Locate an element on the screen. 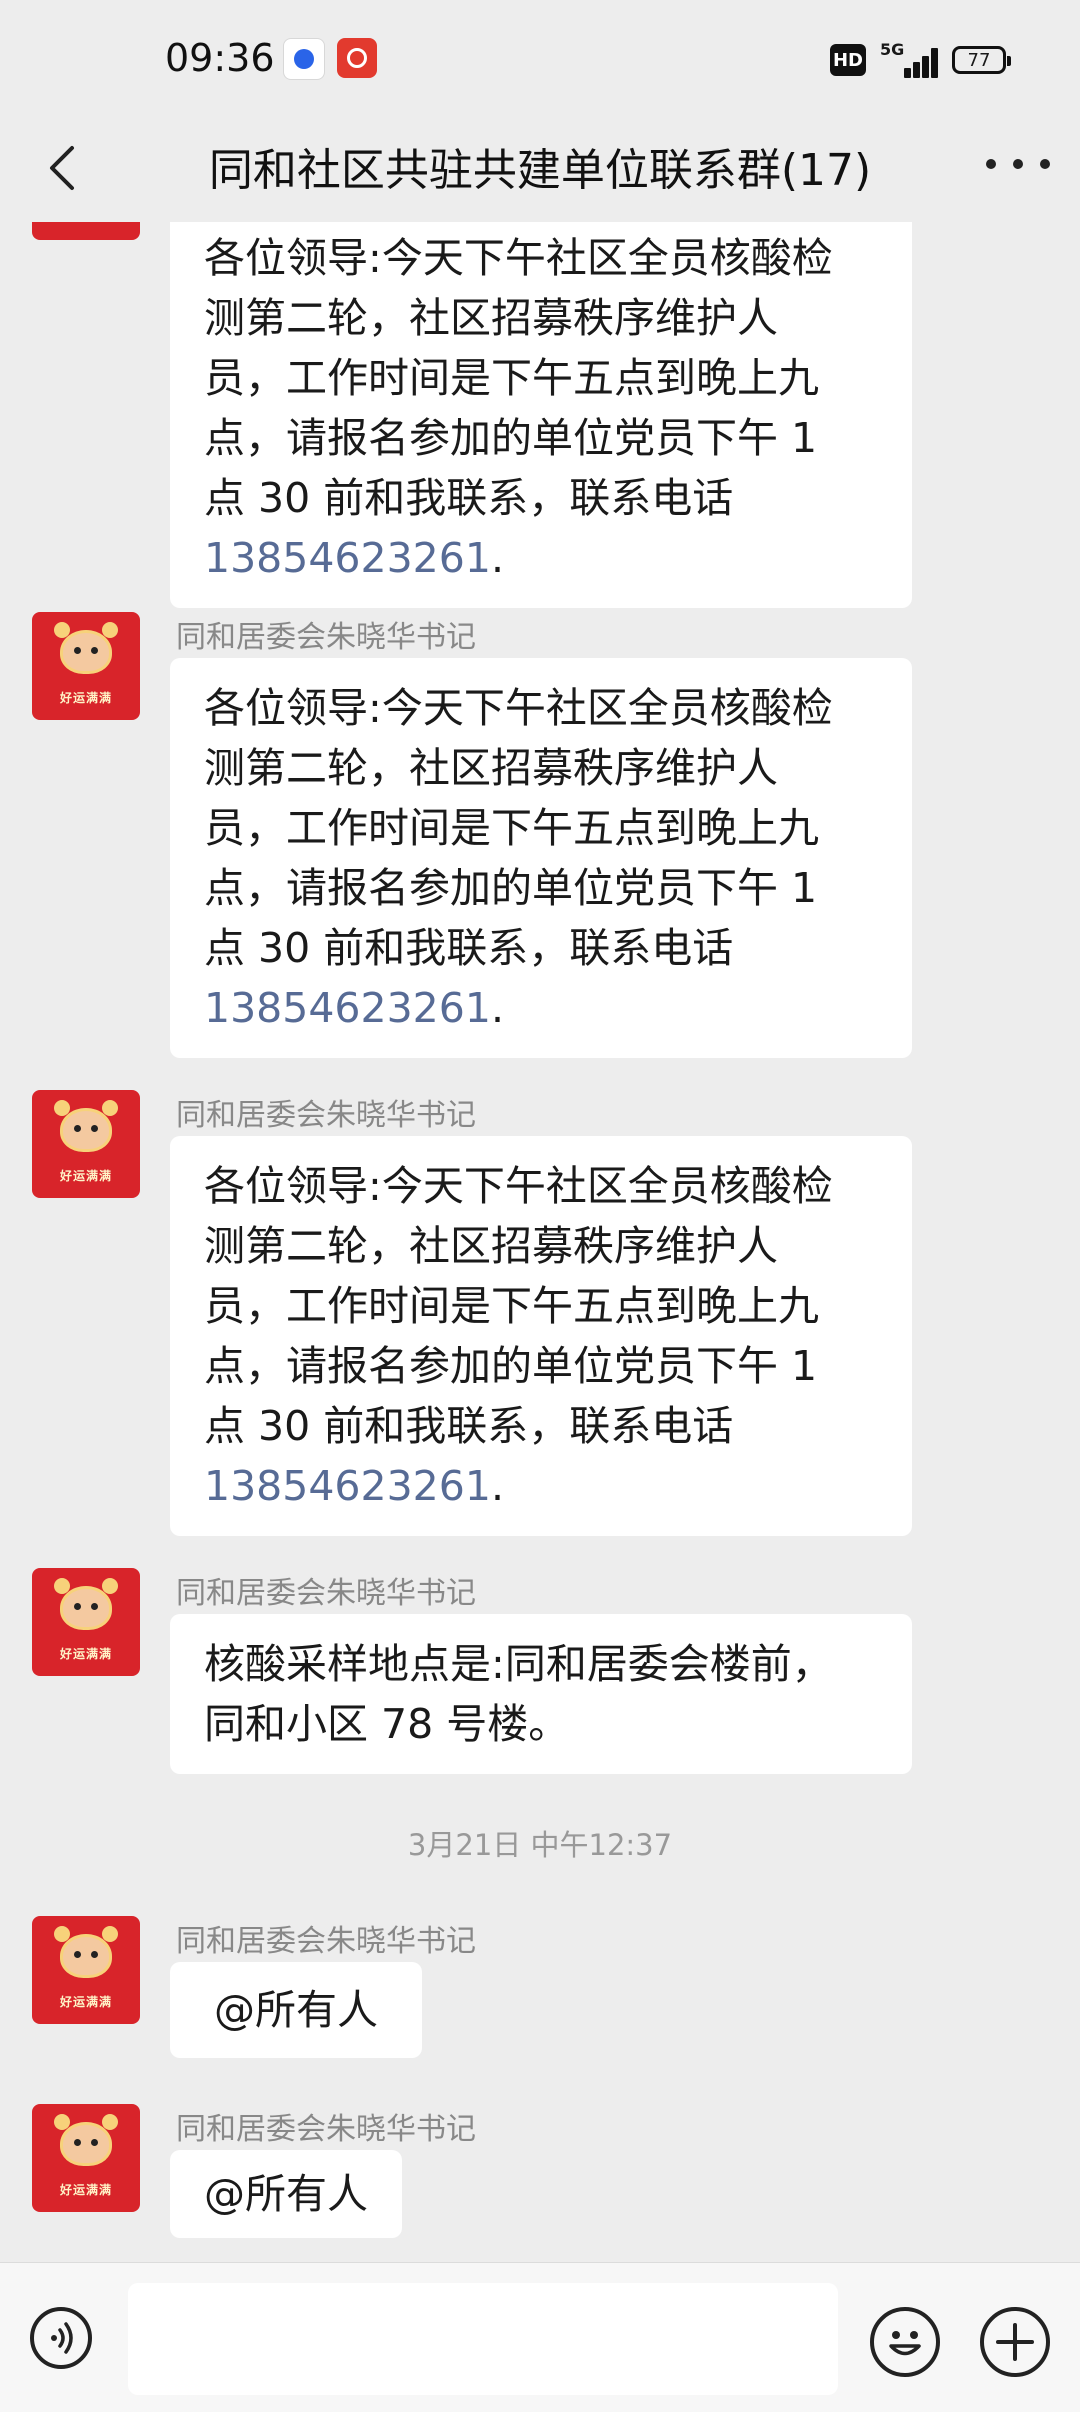  chat-title: 同和社区共驻共建单位联系群(17) is located at coordinates (540, 170).